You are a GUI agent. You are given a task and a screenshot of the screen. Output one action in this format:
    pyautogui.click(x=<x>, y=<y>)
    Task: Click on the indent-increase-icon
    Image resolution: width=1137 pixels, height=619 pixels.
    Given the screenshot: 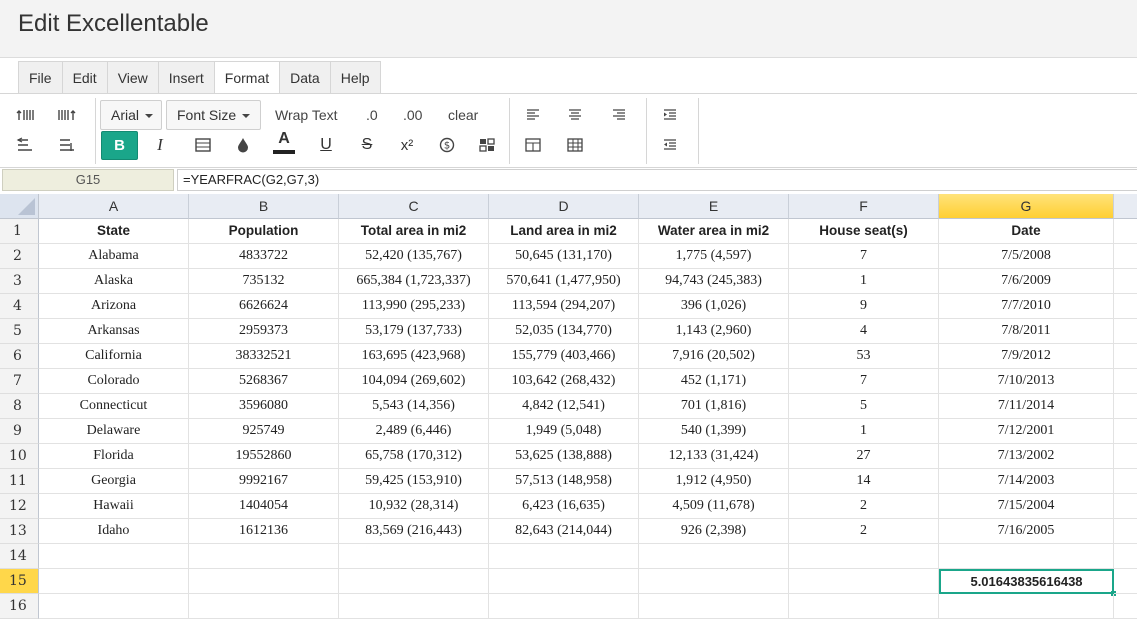 What is the action you would take?
    pyautogui.click(x=670, y=115)
    